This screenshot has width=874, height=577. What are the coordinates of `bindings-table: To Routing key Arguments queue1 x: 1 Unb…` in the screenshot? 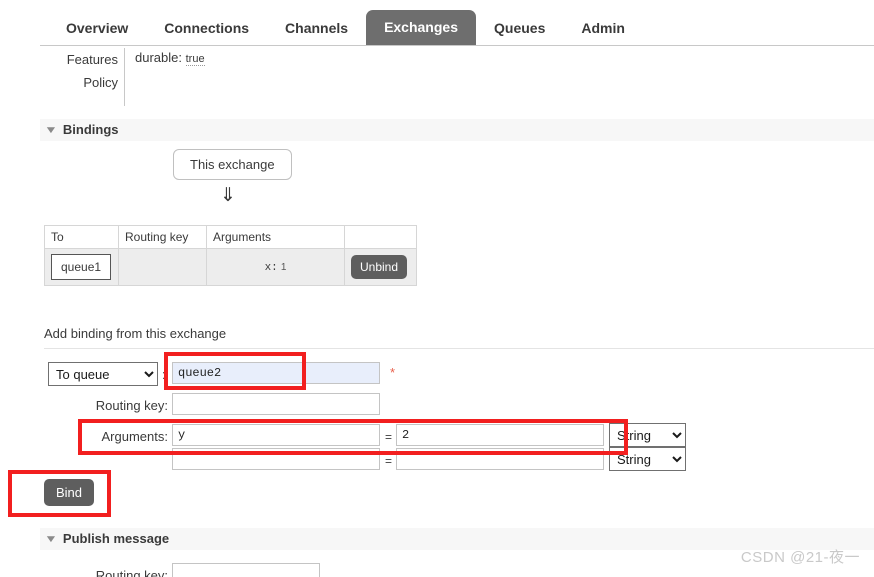 It's located at (230, 255).